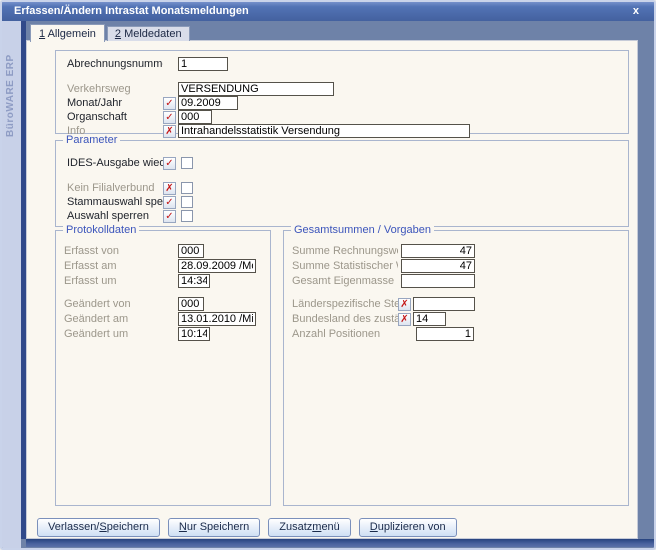 This screenshot has width=656, height=550. I want to click on erfasst-von-input, so click(191, 251).